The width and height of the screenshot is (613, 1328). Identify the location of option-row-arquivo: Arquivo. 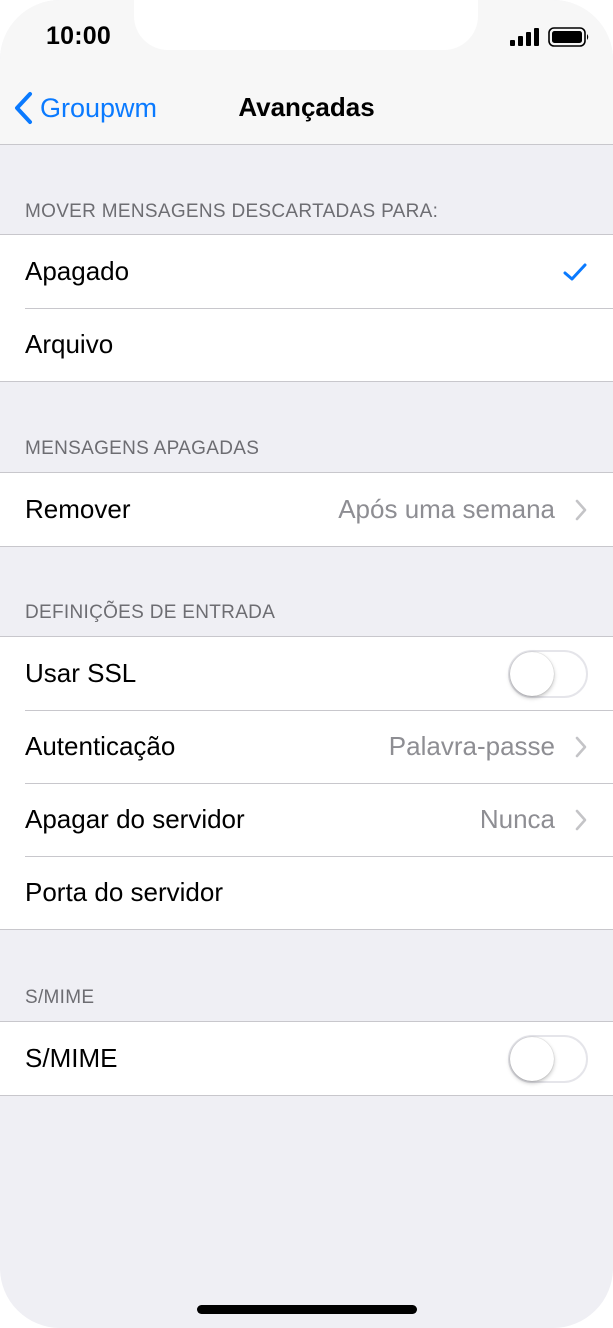
(306, 344).